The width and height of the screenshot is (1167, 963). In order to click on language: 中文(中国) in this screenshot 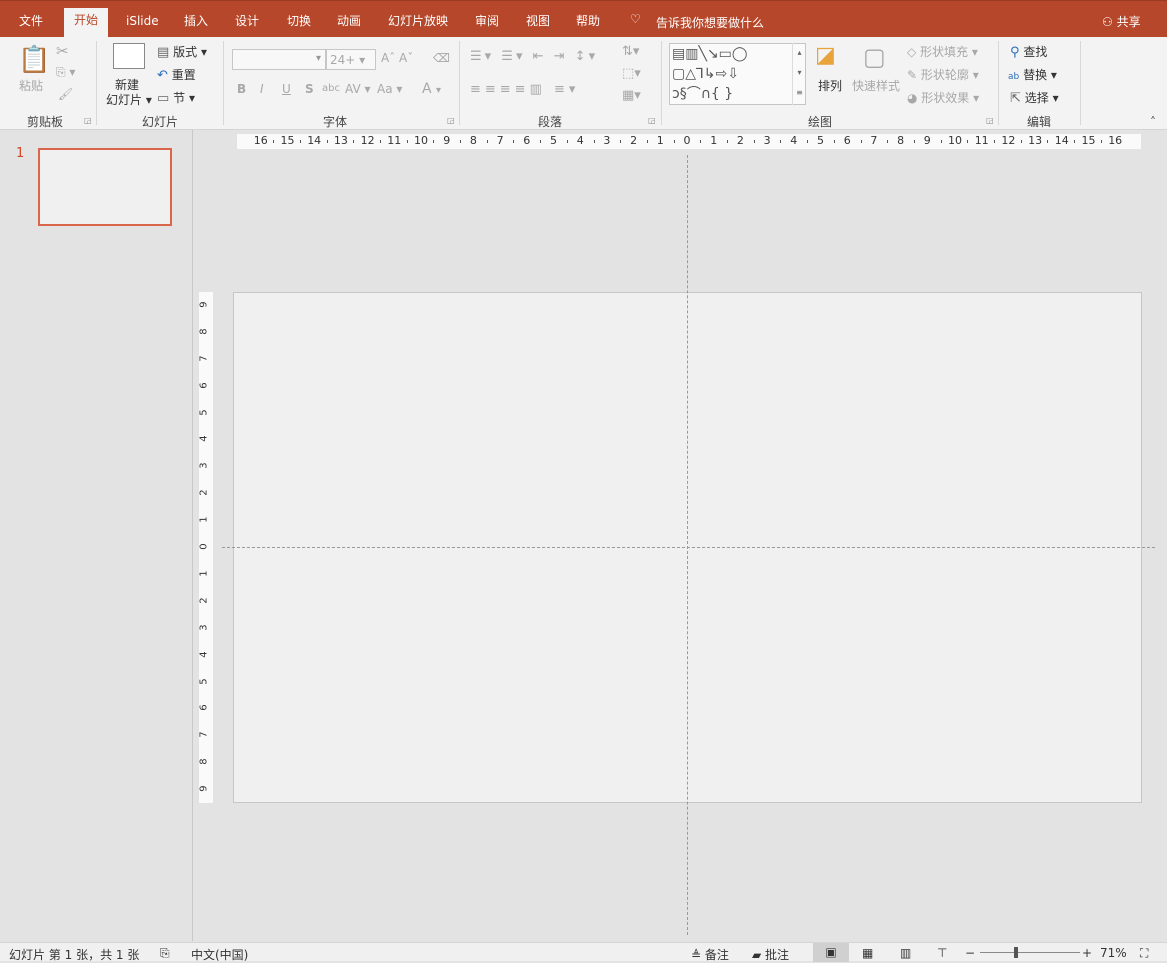, I will do `click(219, 954)`.